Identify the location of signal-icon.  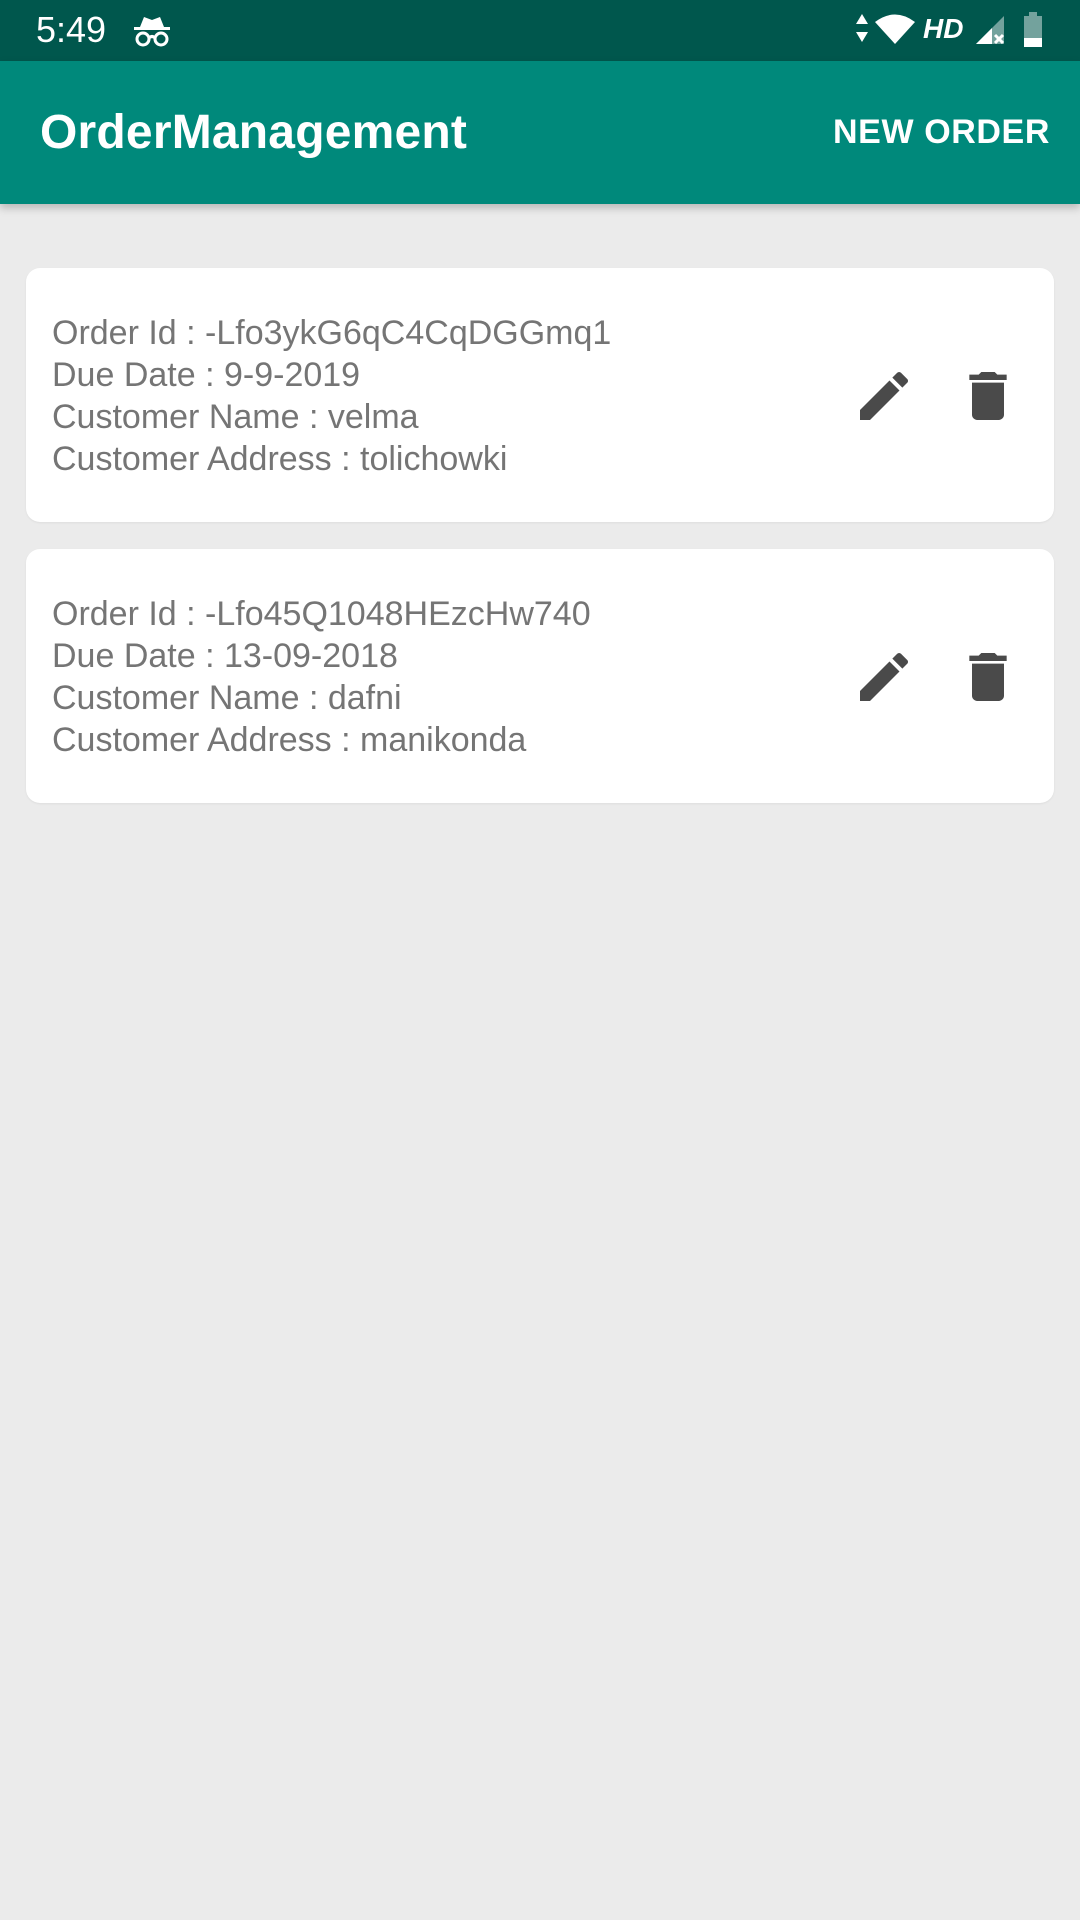
(990, 30).